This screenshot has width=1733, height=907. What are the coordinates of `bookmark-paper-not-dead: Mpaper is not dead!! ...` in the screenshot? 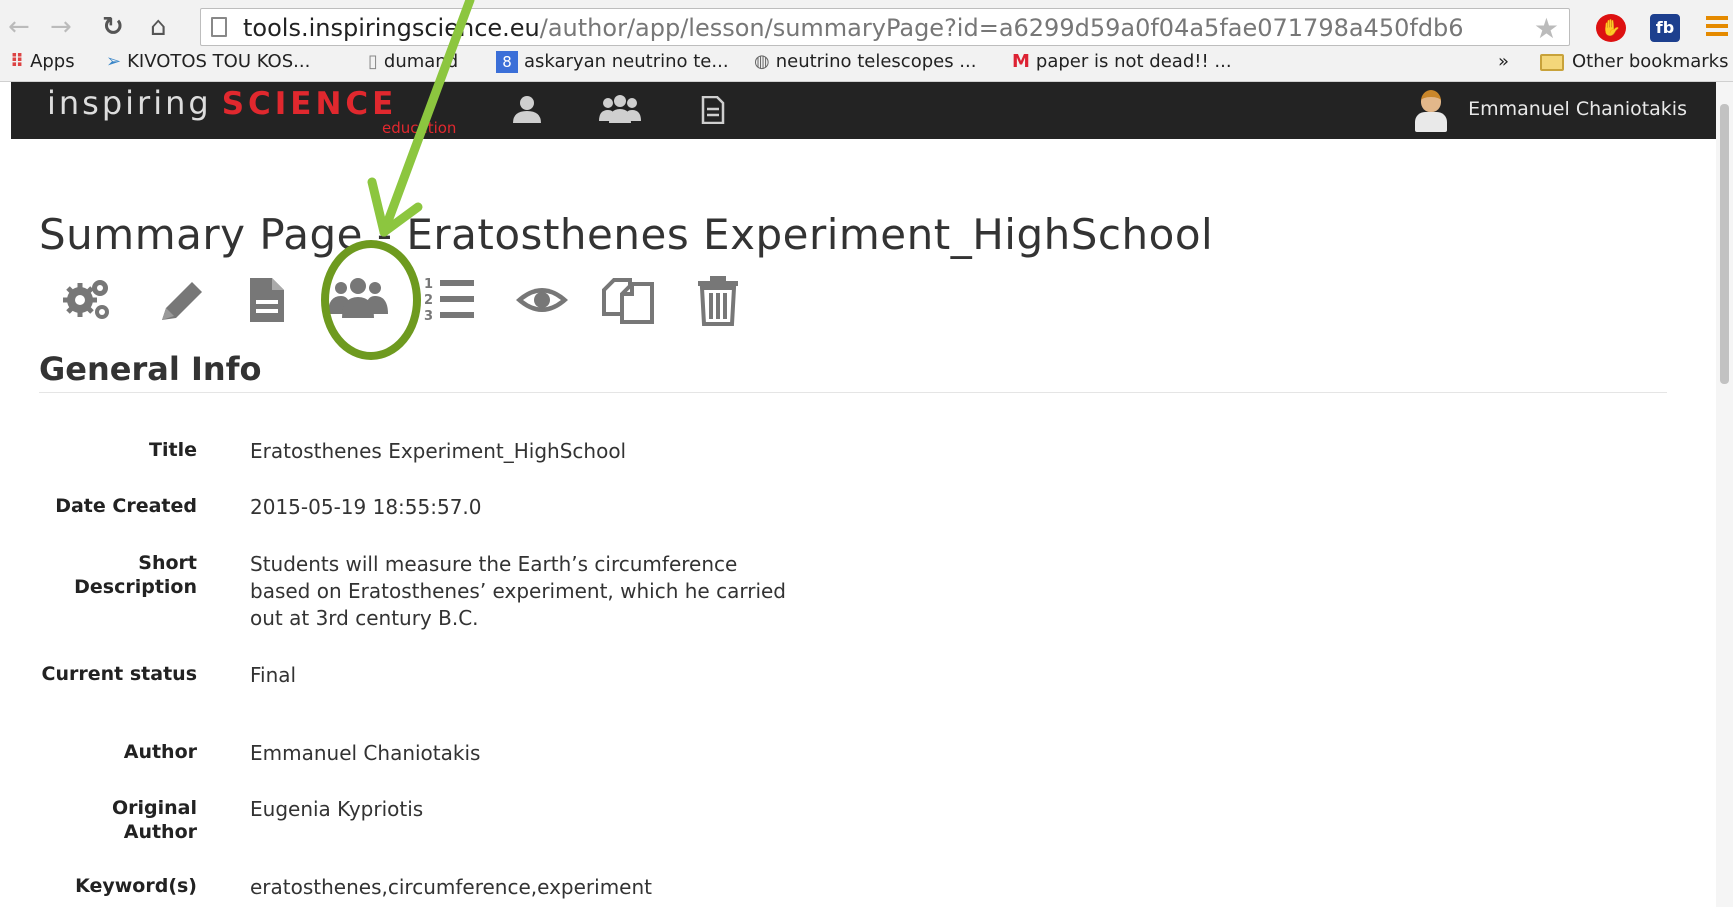 It's located at (1122, 61).